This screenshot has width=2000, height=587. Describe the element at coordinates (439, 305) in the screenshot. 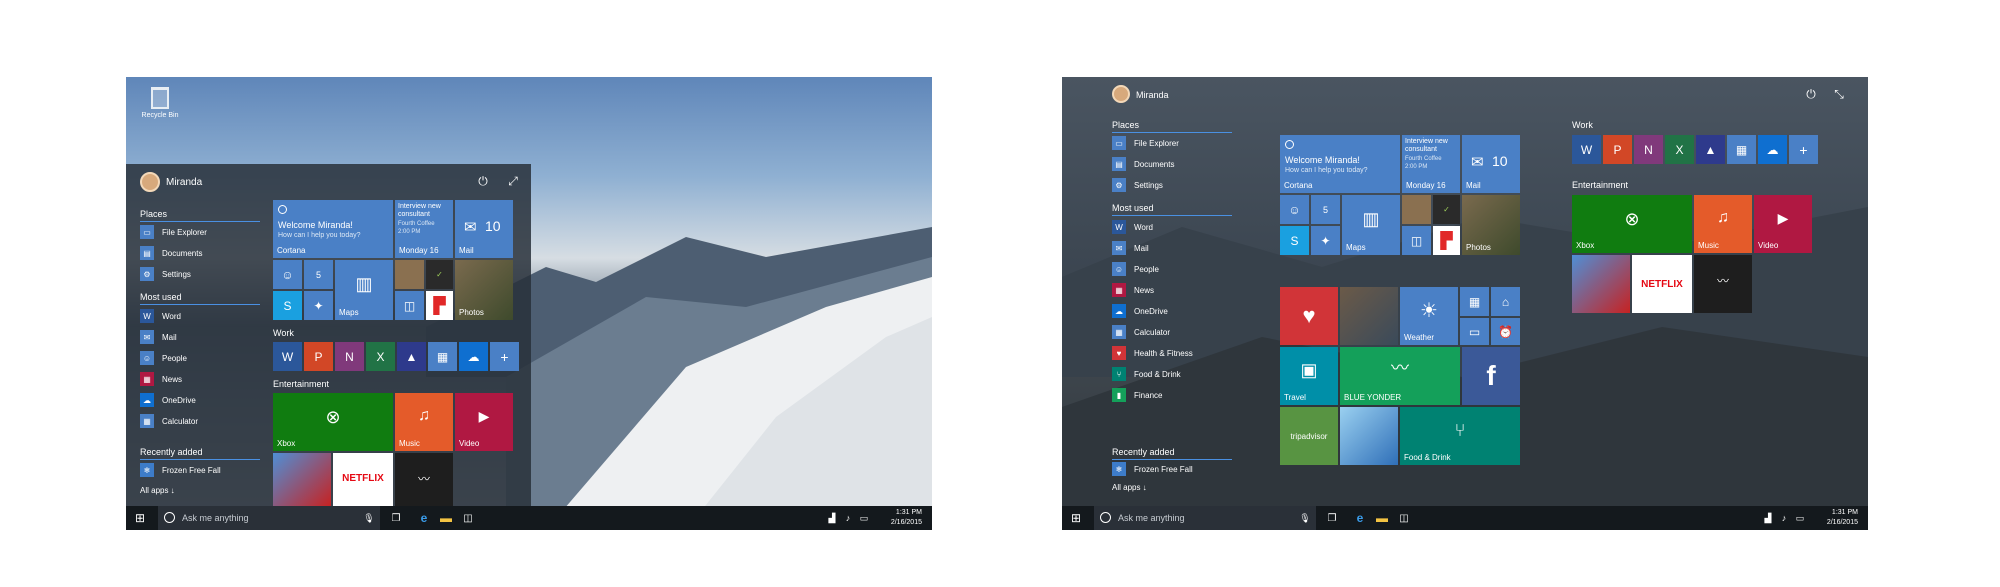

I see `flipboard-tile: ▛` at that location.